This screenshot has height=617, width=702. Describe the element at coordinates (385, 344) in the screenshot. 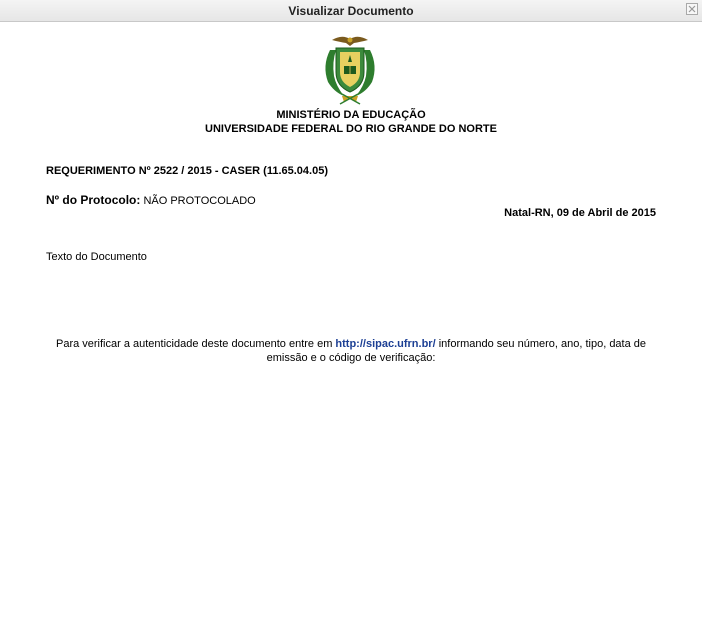

I see `verification-link: http://sipac.ufrn.br/` at that location.